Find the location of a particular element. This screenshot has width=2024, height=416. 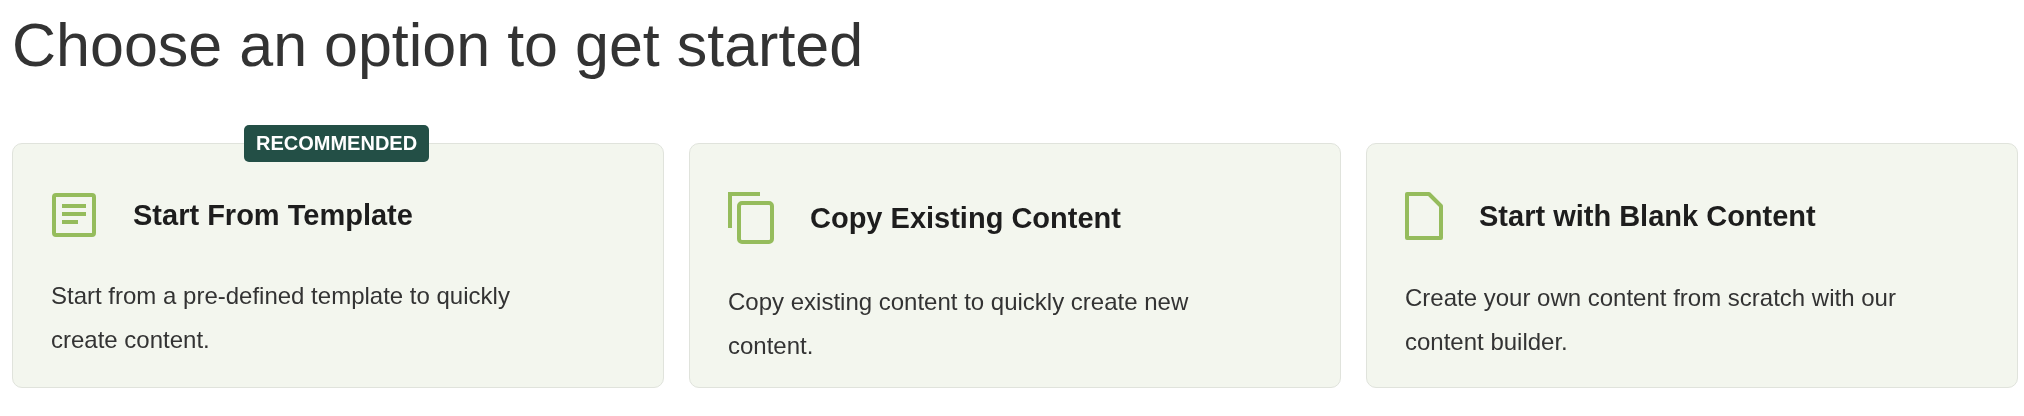

copy-icon is located at coordinates (751, 218).